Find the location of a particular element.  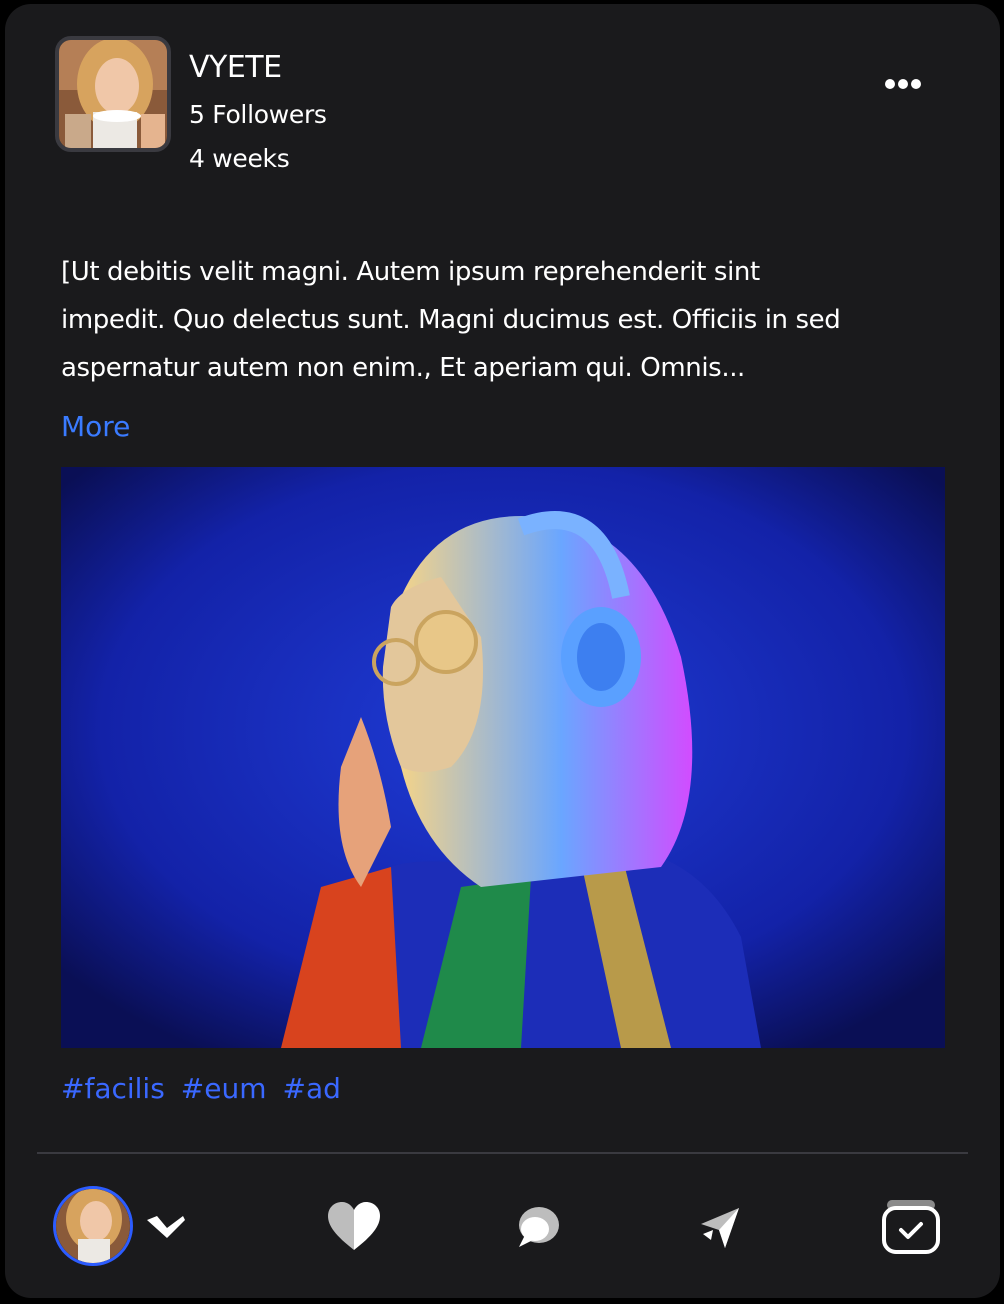

reaction-selector-icon is located at coordinates (167, 1227).